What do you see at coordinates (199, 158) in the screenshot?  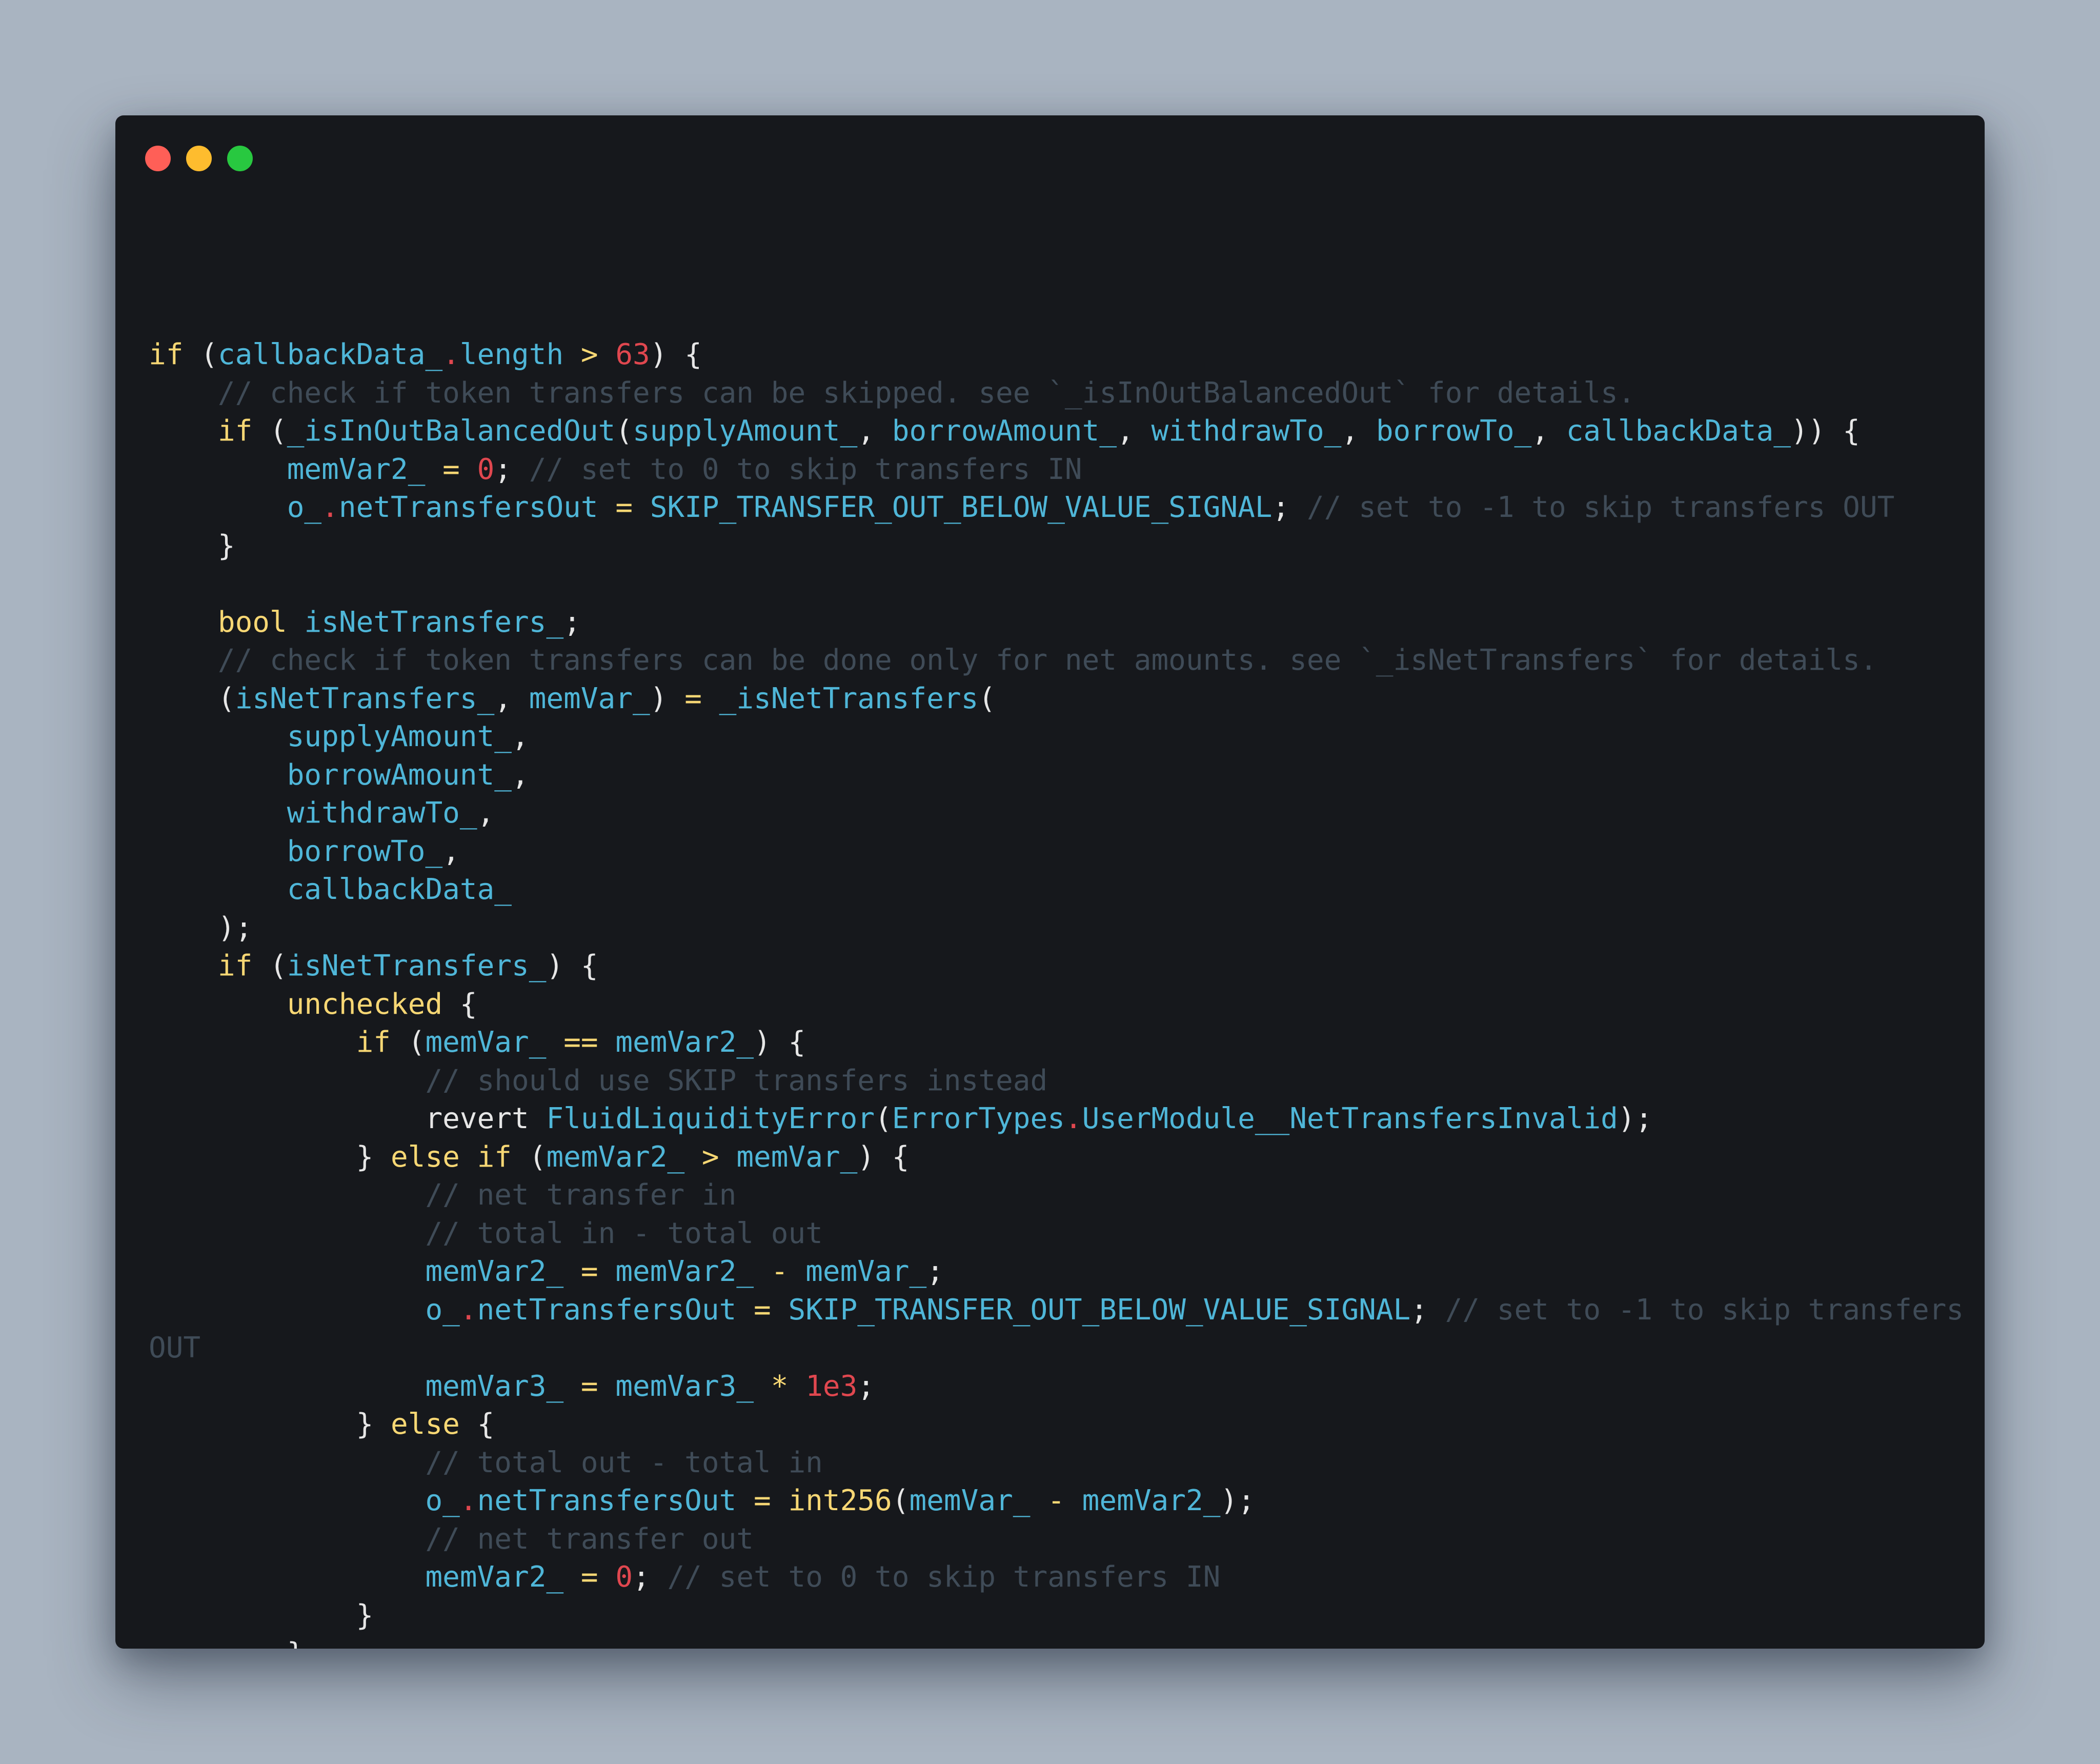 I see `minimize-window-button` at bounding box center [199, 158].